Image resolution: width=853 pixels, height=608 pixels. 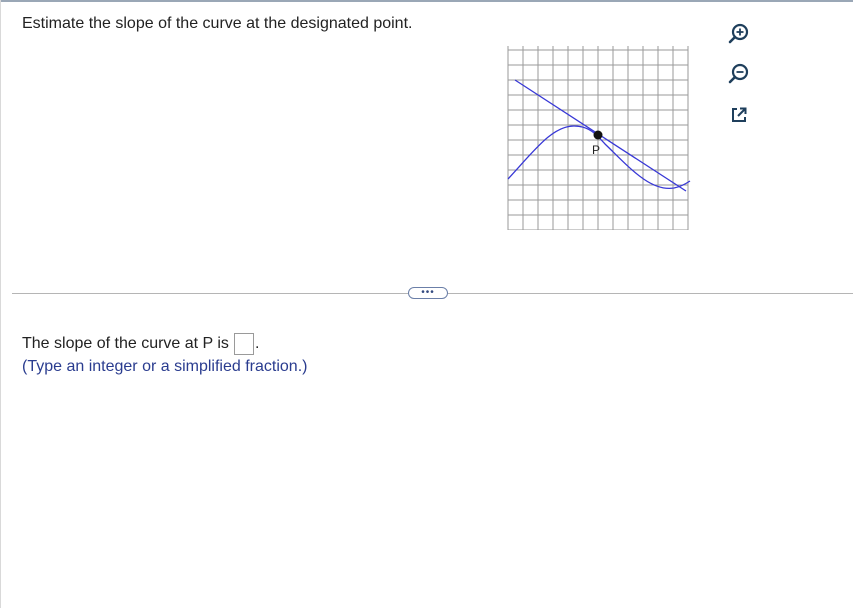 I want to click on curve-graph: P, so click(x=599, y=138).